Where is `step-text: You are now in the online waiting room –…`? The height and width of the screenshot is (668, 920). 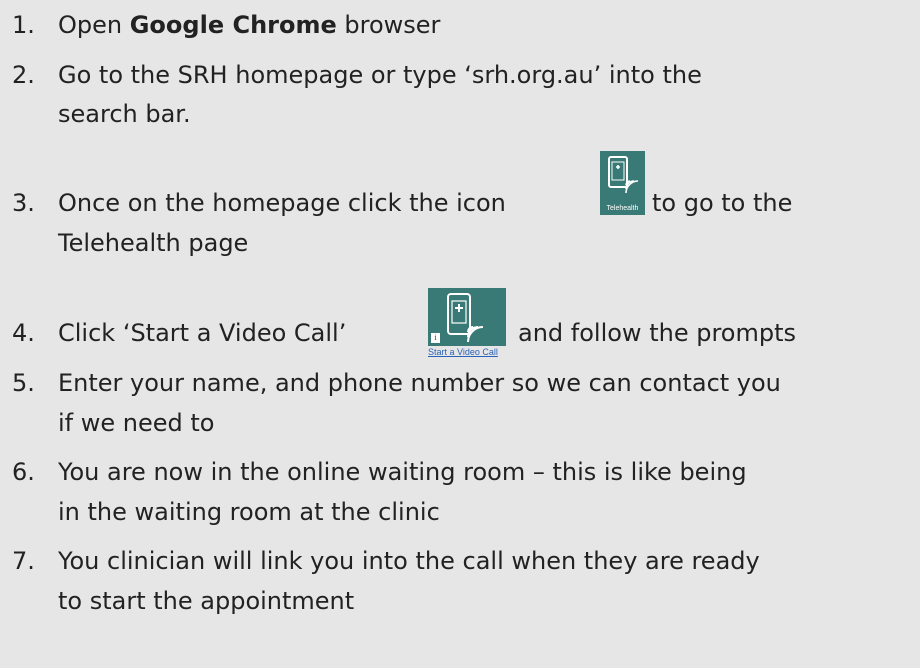
step-text: You are now in the online waiting room –… is located at coordinates (402, 472).